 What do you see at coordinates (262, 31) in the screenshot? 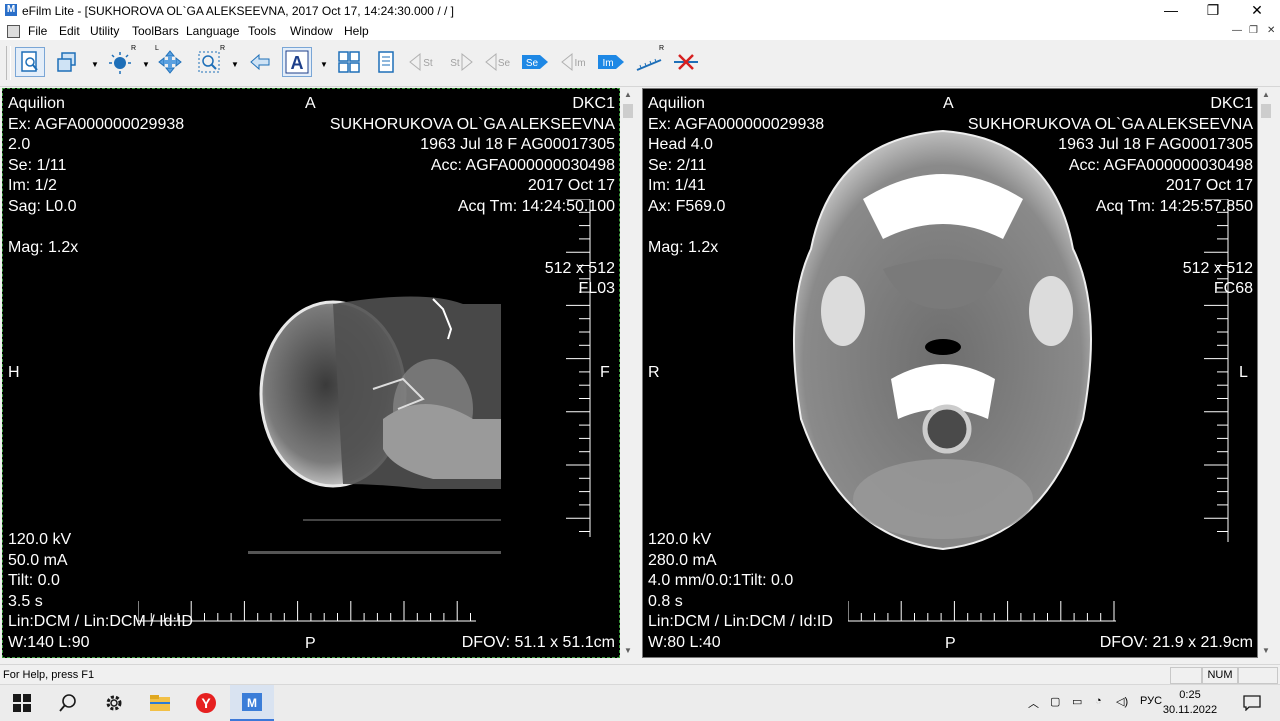
I see `menu-tools: Tools` at bounding box center [262, 31].